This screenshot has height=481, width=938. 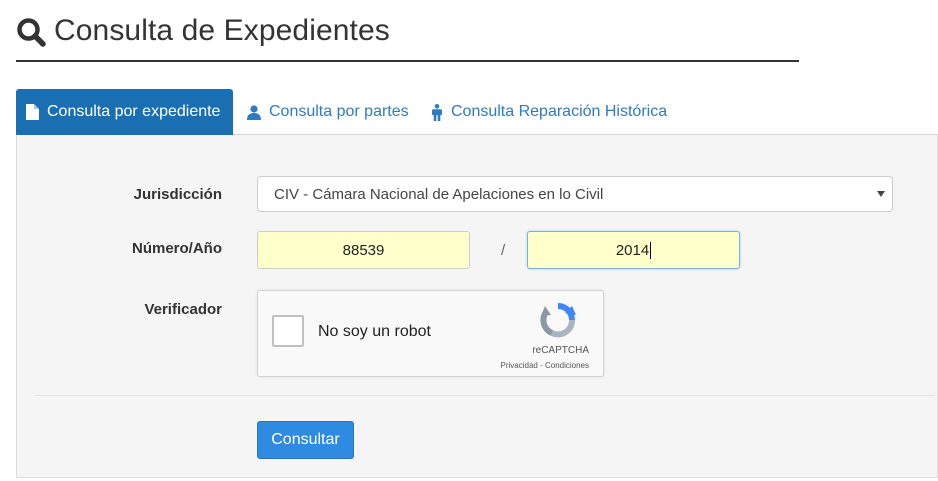 I want to click on recaptcha-brand: reCAPTCHA, so click(x=560, y=350).